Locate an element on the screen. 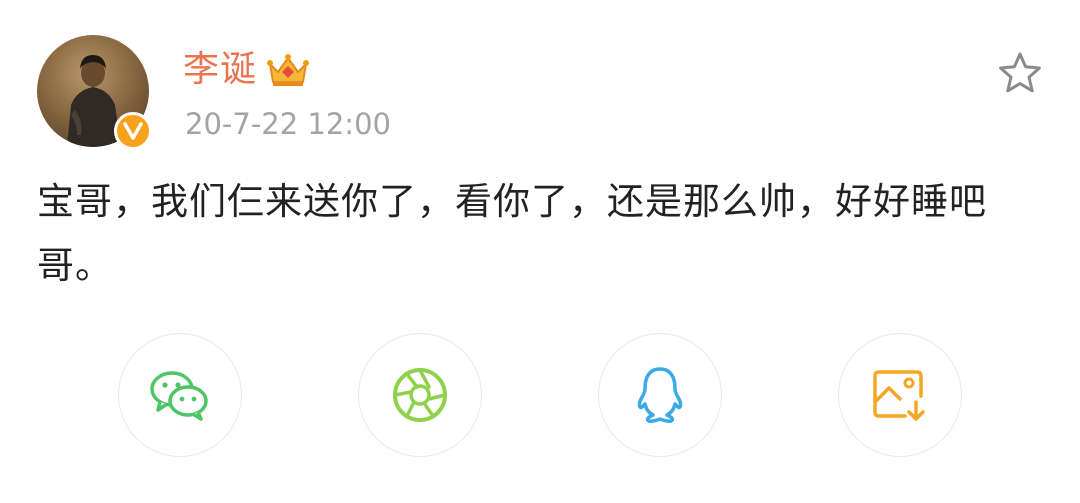  star-outline-icon is located at coordinates (1020, 73).